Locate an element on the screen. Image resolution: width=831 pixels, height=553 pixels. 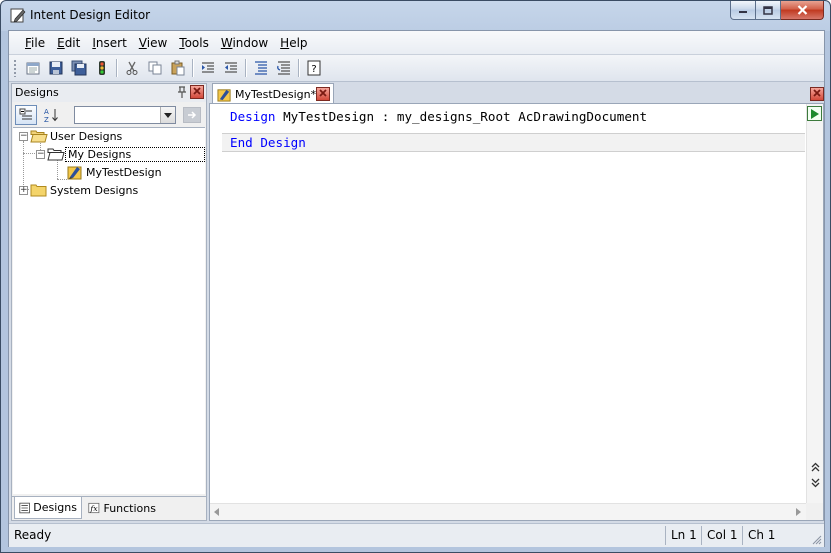
designs-pane-tabs: Designs fx Functions is located at coordinates (109, 508).